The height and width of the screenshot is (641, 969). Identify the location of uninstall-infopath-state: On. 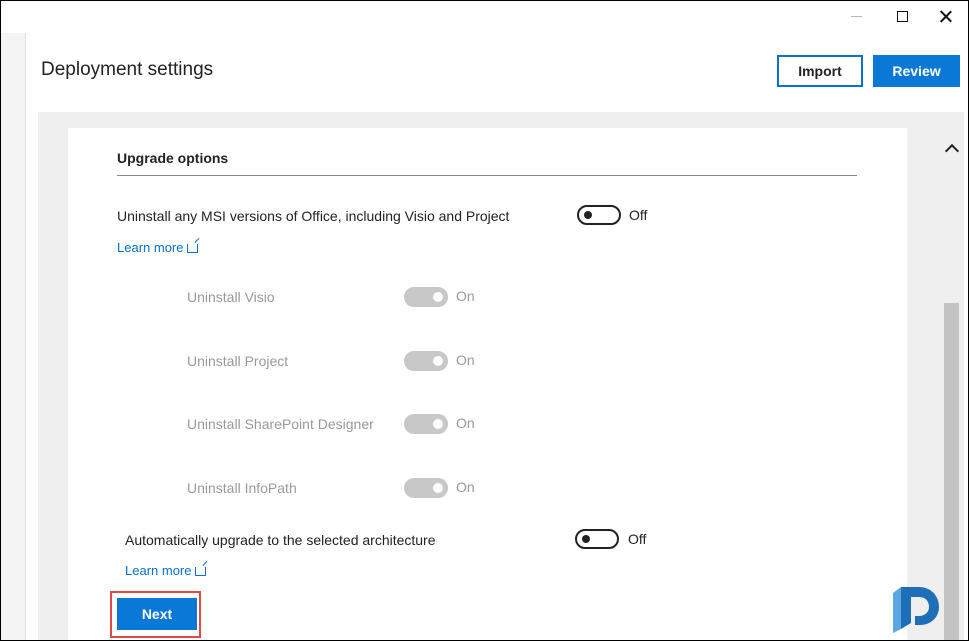
(465, 487).